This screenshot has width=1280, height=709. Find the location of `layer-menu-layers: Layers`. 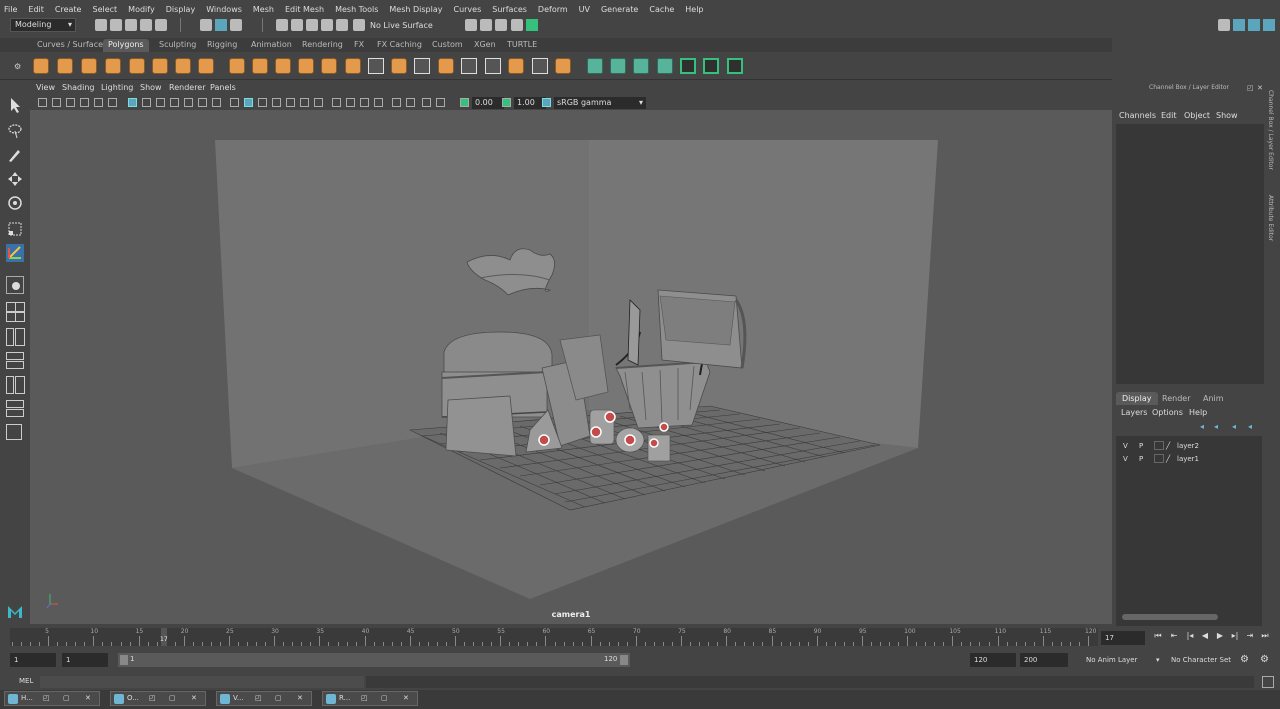

layer-menu-layers: Layers is located at coordinates (1134, 412).